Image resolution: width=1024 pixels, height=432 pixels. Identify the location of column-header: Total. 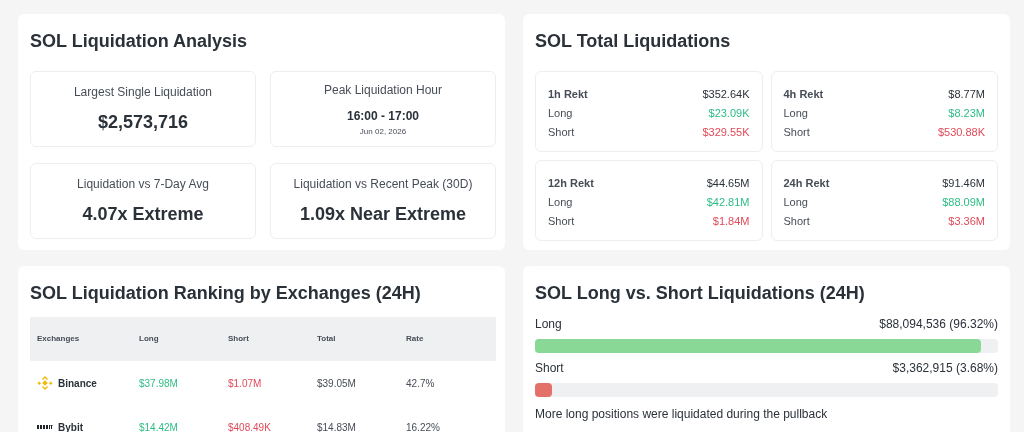
(327, 339).